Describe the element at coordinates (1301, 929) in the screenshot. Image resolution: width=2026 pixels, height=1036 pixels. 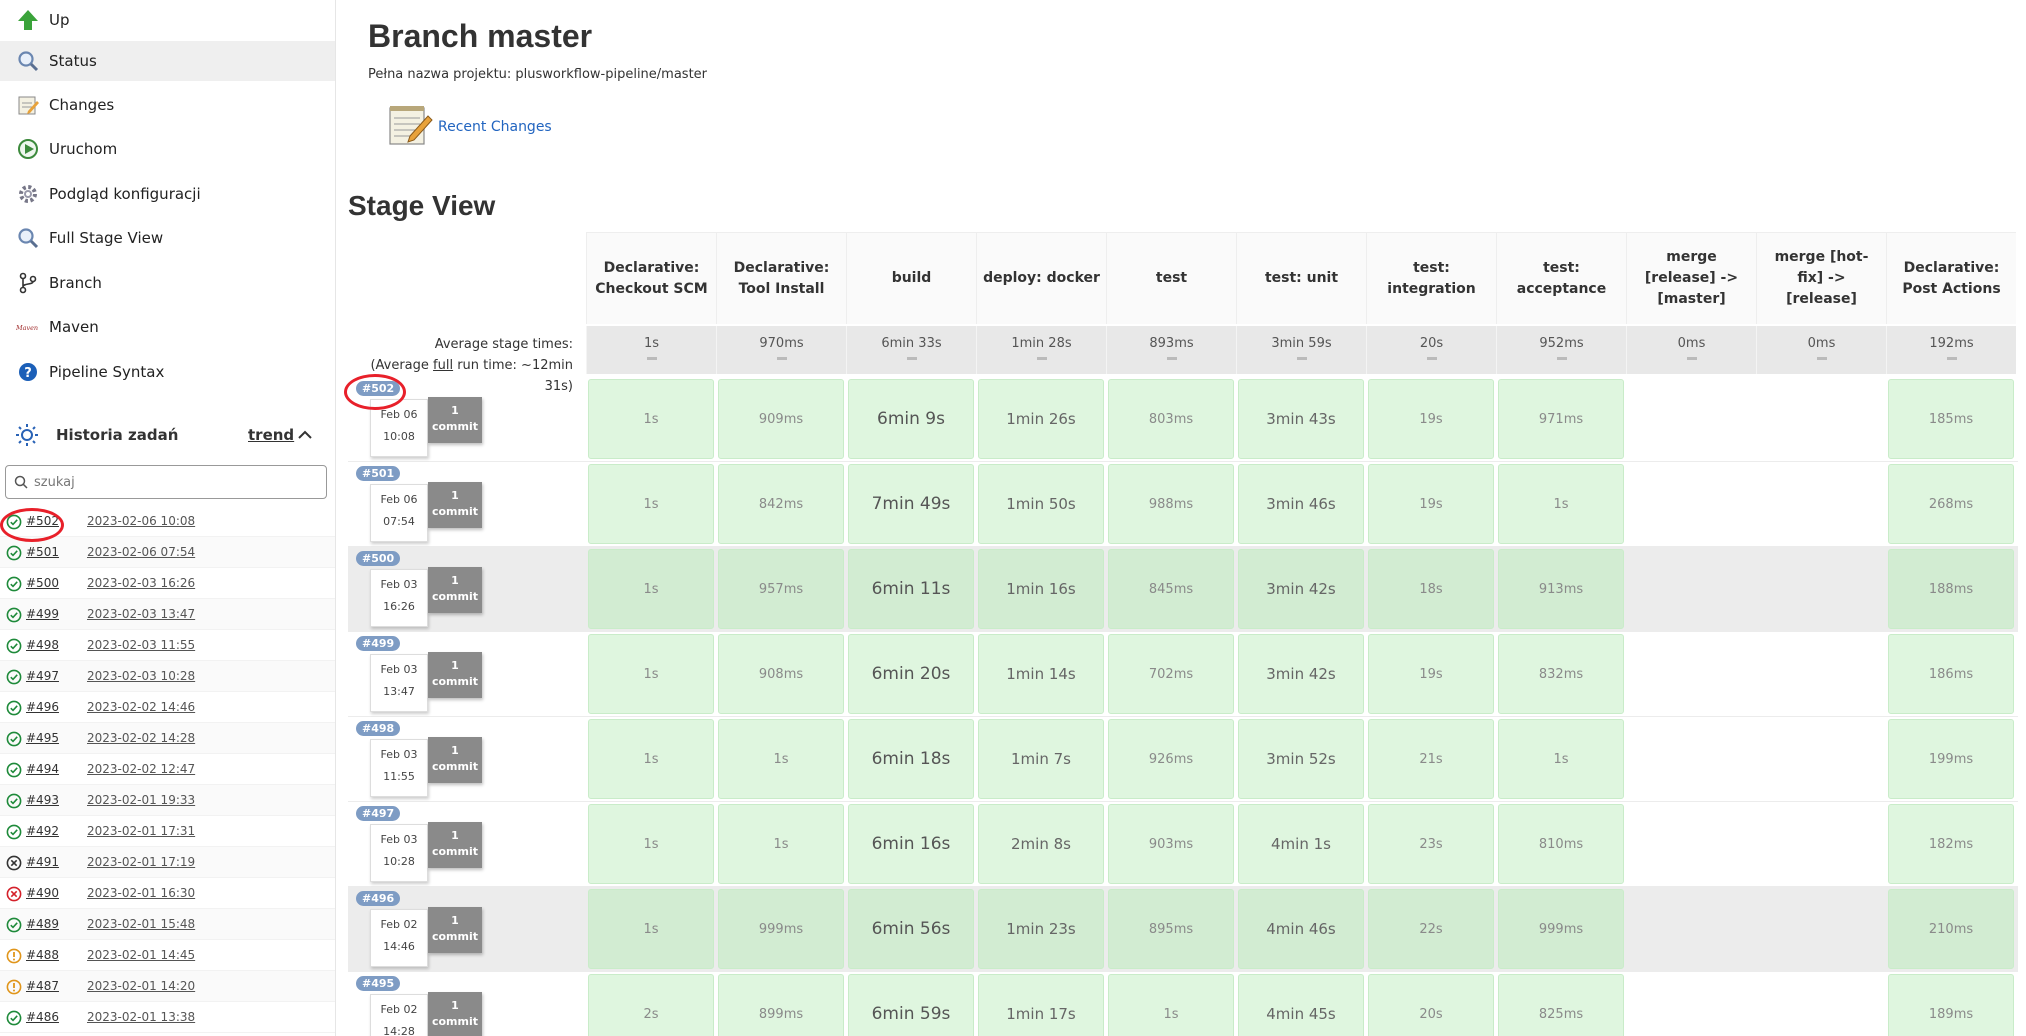
I see `stage-cell: 4min 46s` at that location.